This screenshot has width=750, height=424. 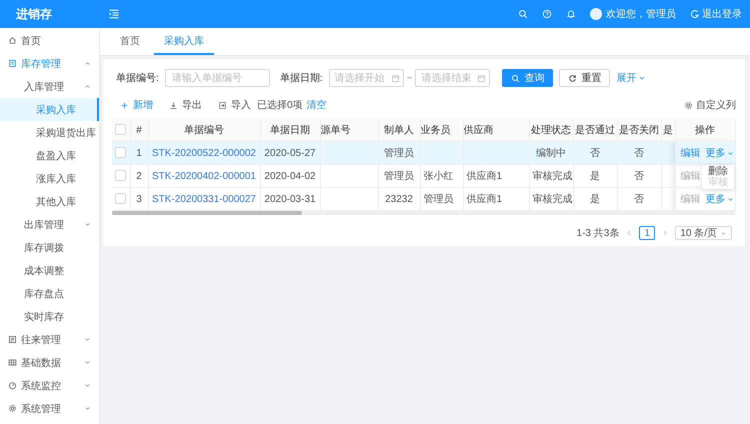 What do you see at coordinates (137, 78) in the screenshot?
I see `field-label: 单据编号:` at bounding box center [137, 78].